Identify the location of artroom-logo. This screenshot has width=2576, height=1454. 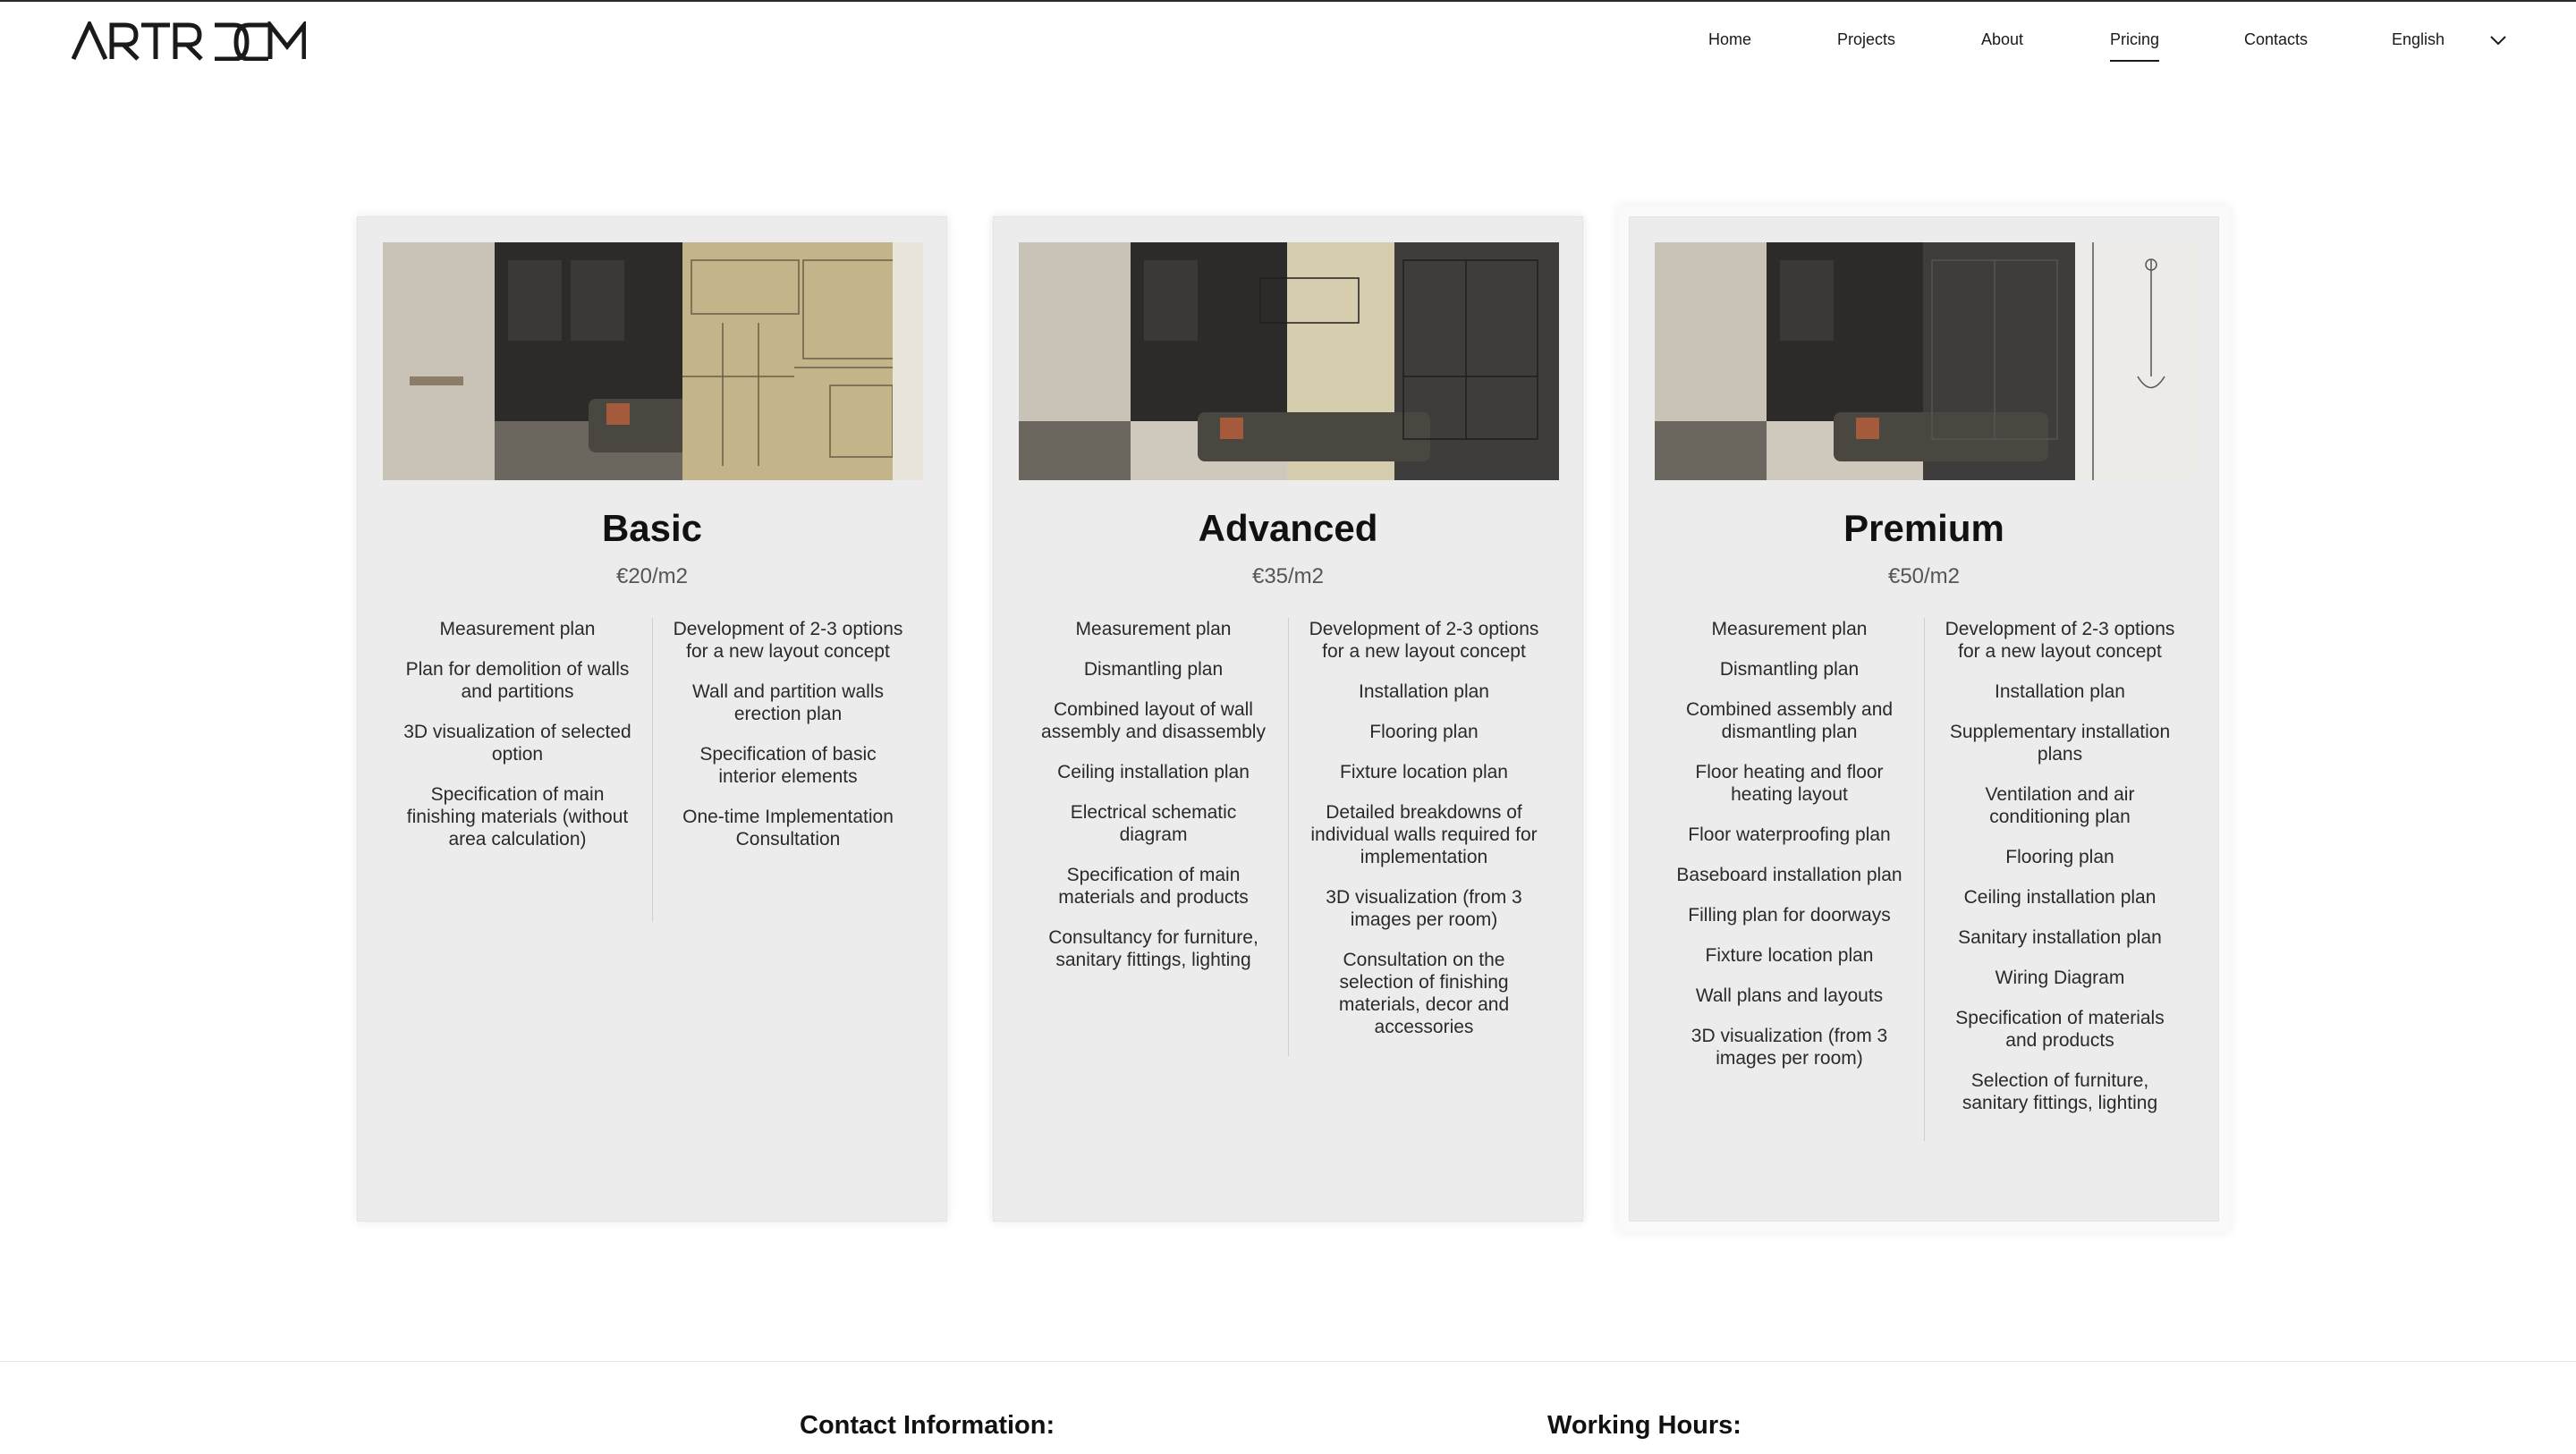
(189, 41).